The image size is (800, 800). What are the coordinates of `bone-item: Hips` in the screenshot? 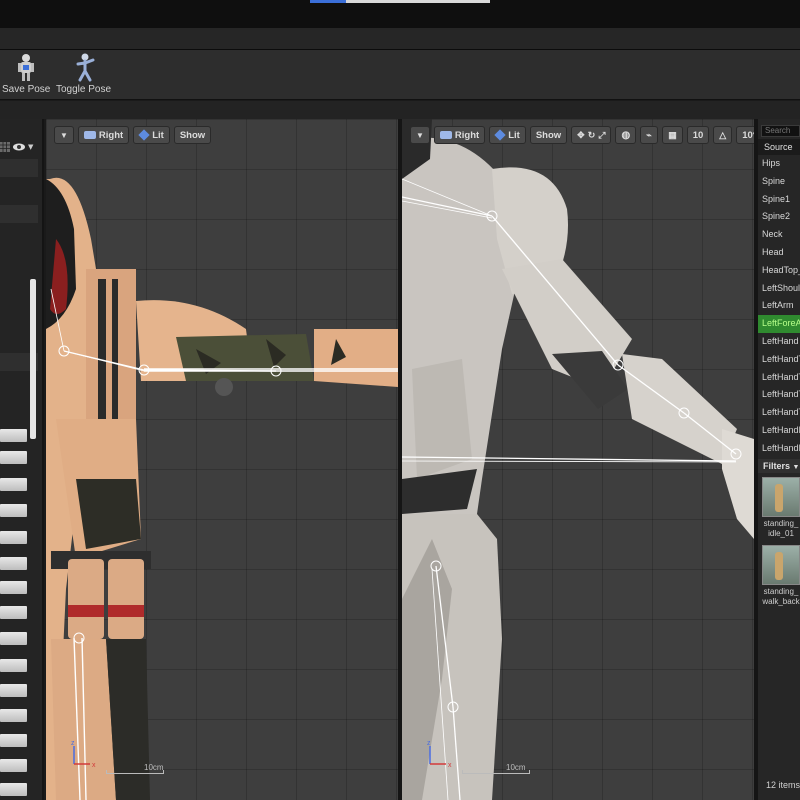 It's located at (779, 164).